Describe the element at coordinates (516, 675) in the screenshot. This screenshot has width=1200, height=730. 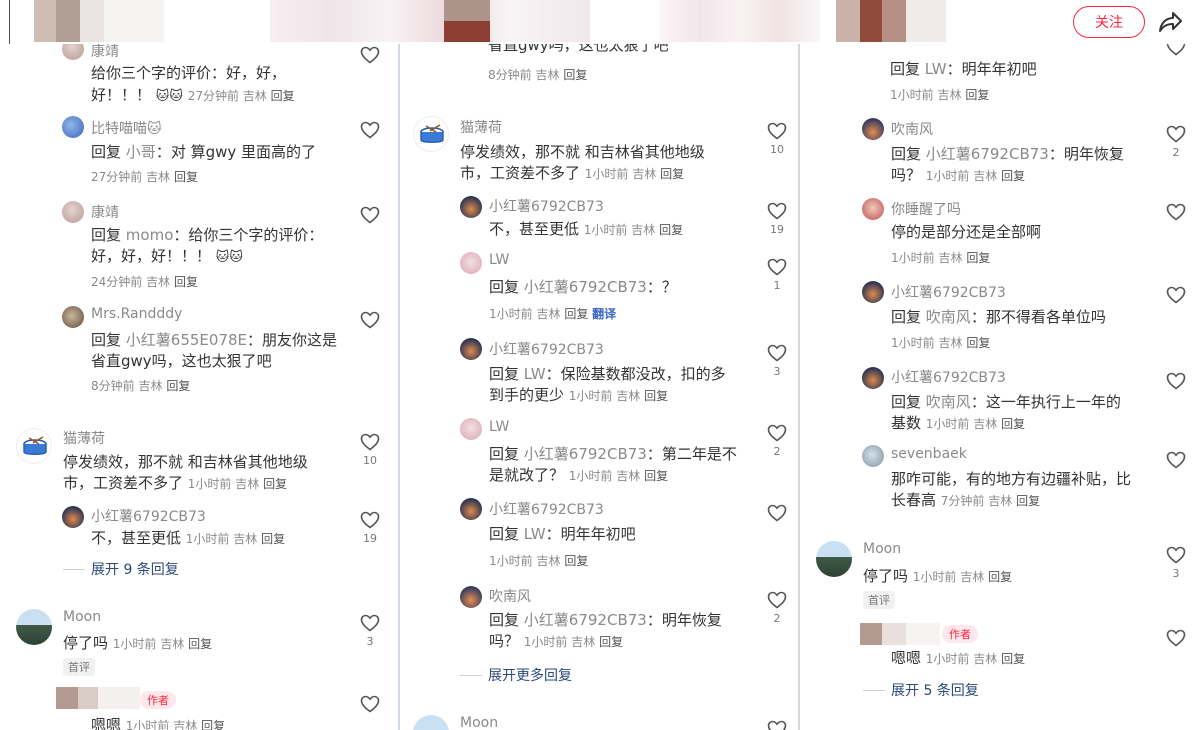
I see `expand-more-replies-link: 展开更多回复` at that location.